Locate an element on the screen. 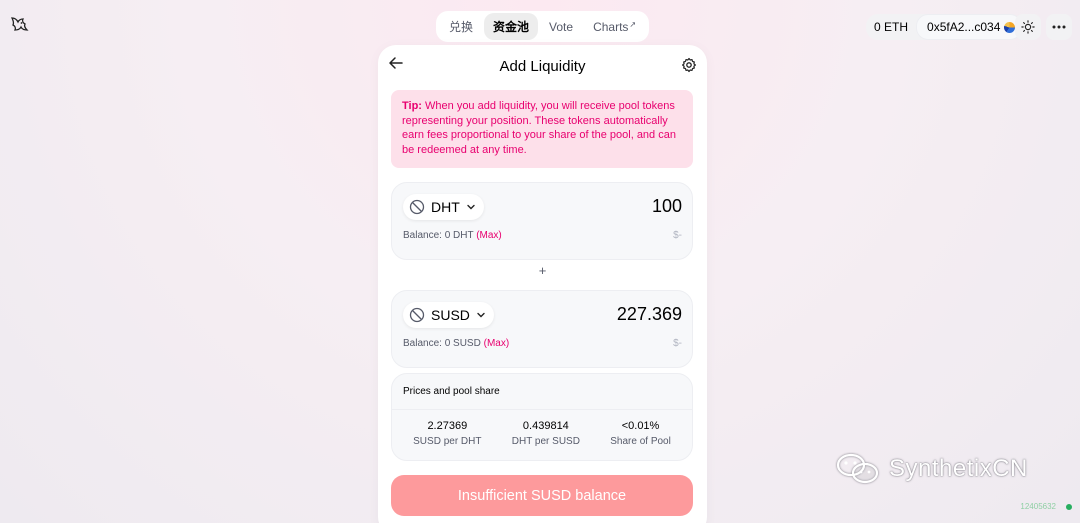  wallet-address-button: 0x5fA2...c034 is located at coordinates (969, 27).